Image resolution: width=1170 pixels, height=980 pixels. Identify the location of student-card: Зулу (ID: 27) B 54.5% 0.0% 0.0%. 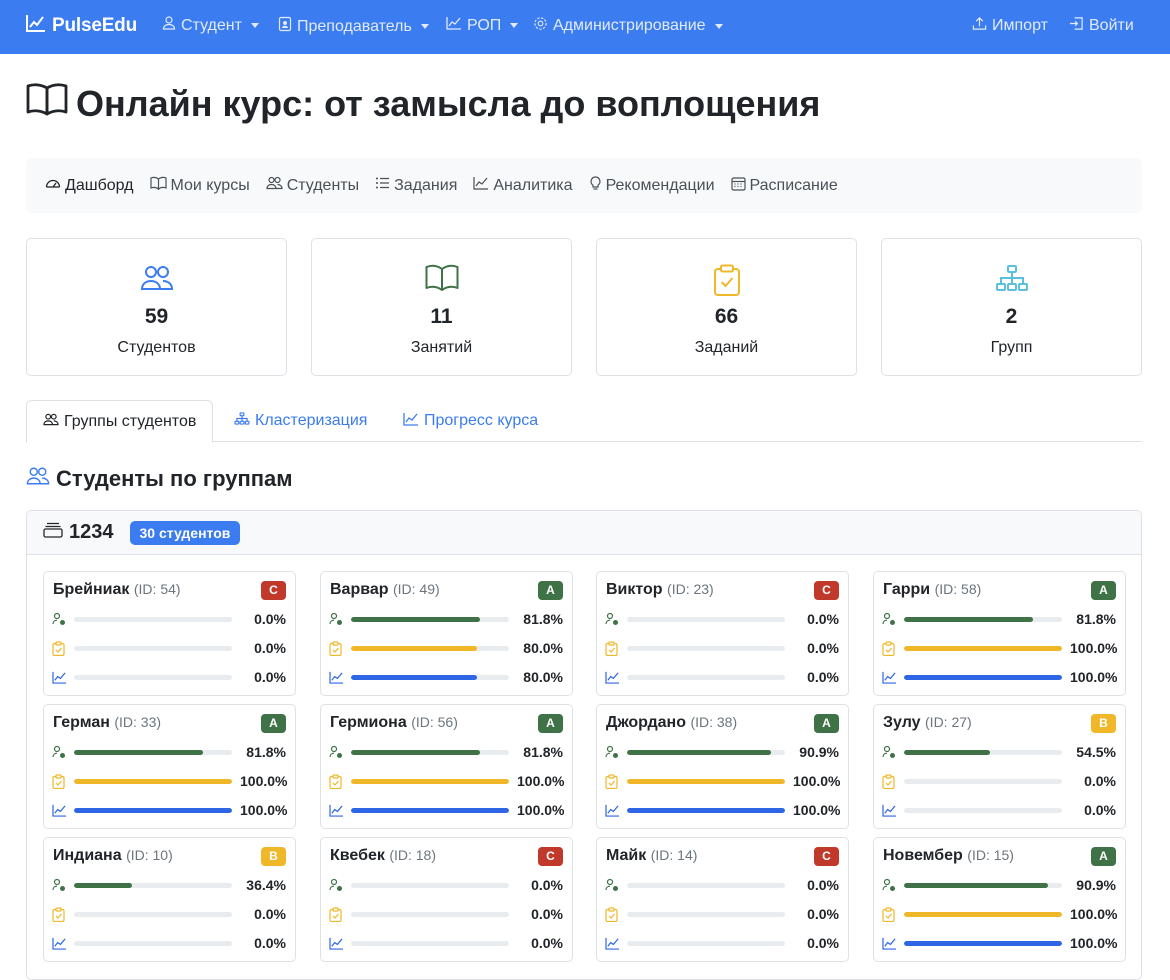
(999, 766).